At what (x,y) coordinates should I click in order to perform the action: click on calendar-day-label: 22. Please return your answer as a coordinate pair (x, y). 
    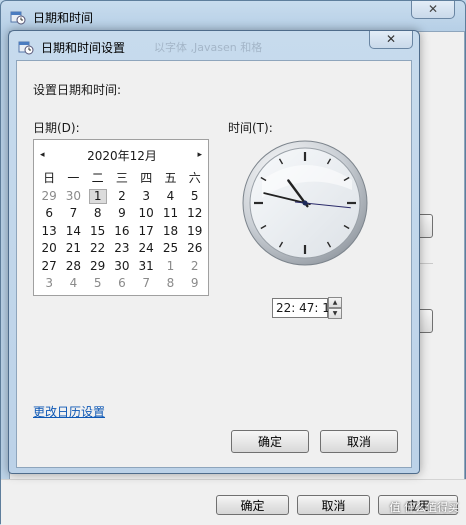
    Looking at the image, I should click on (98, 248).